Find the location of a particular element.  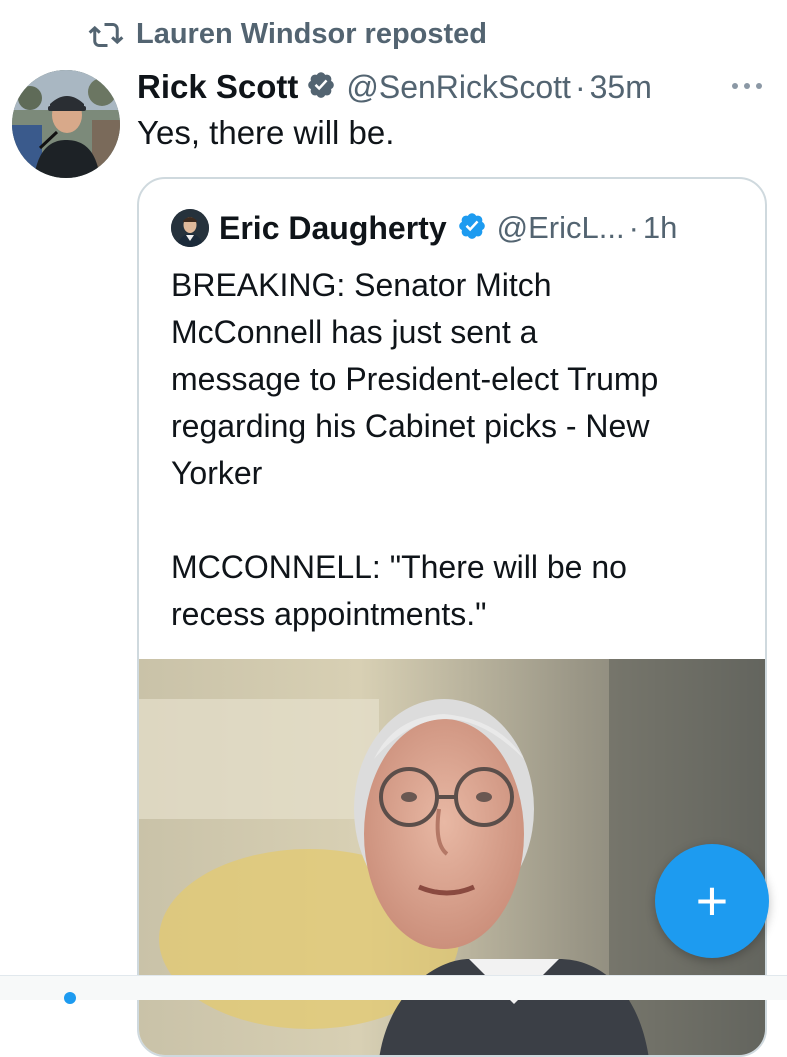

quoted-text-line: McConnell has just sent a is located at coordinates (354, 332).